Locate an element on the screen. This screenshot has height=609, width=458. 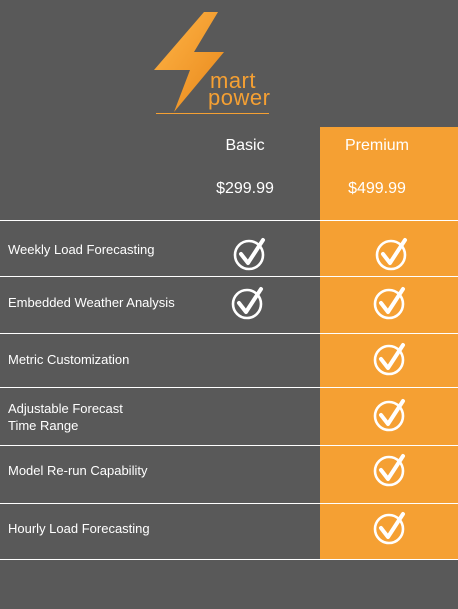
feature-label: Hourly Load Forecasting is located at coordinates (79, 528).